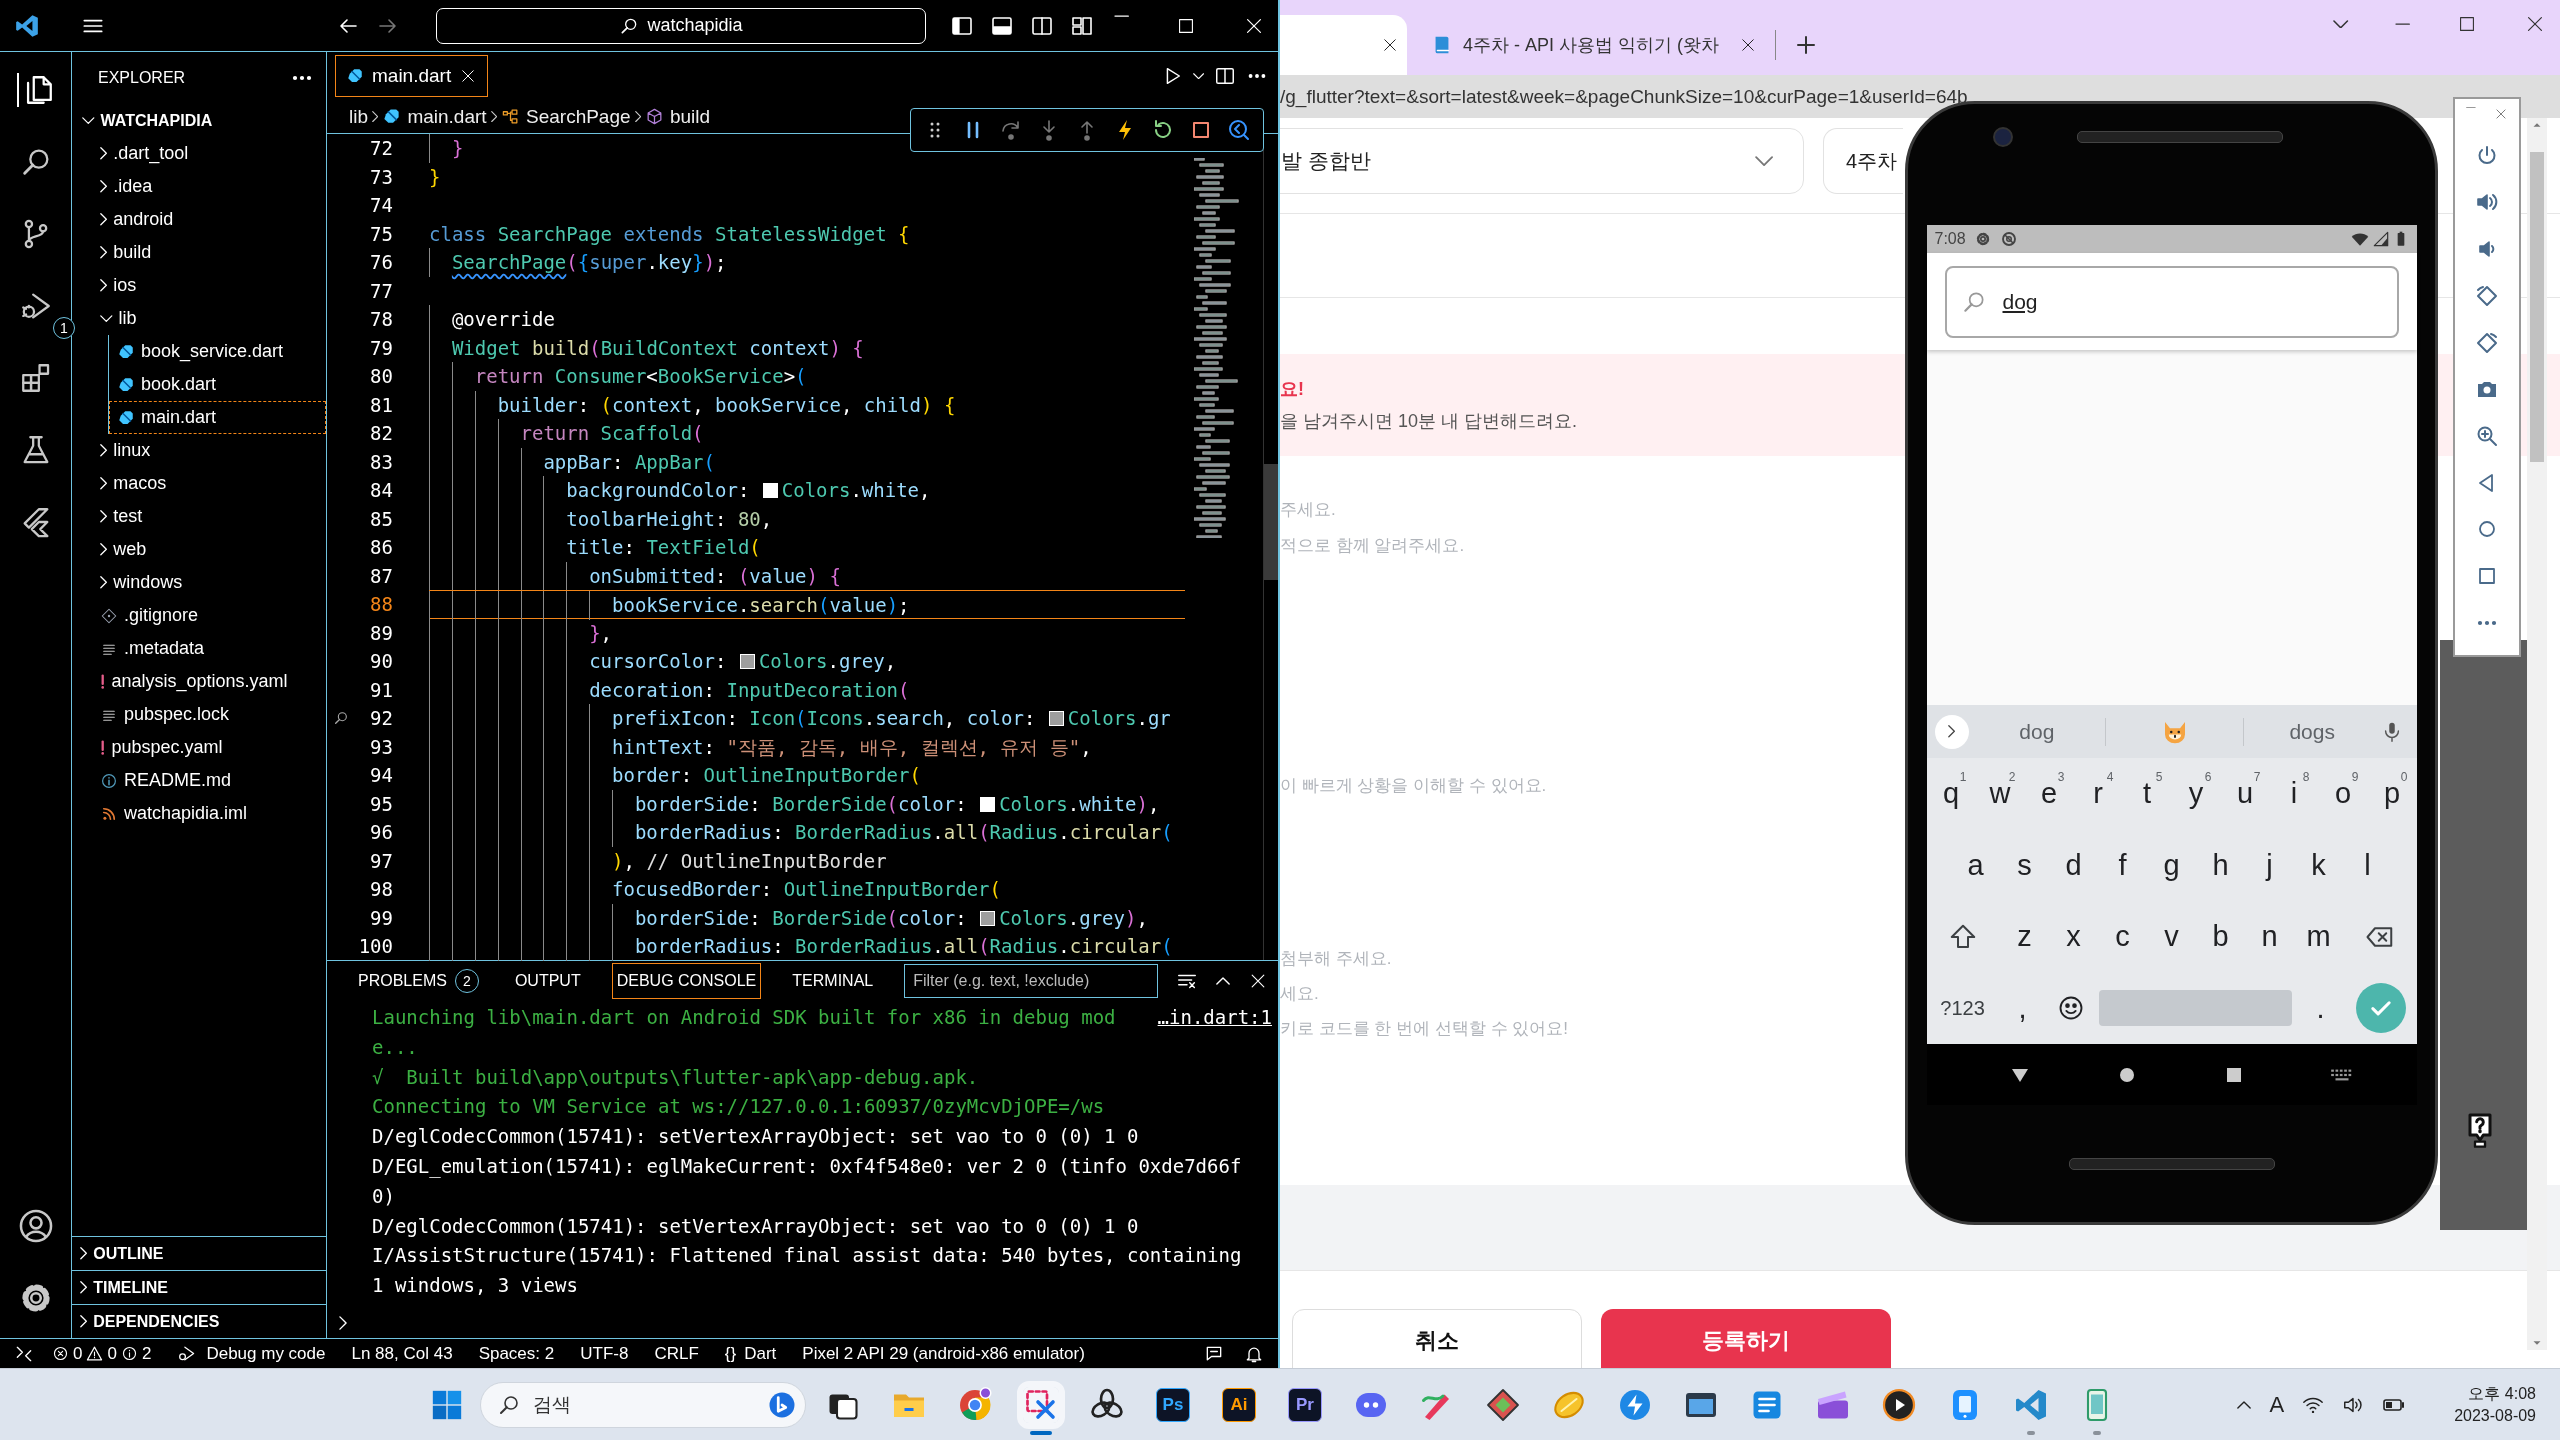 The image size is (2560, 1440). Describe the element at coordinates (604, 1353) in the screenshot. I see `status-item: UTF-8` at that location.